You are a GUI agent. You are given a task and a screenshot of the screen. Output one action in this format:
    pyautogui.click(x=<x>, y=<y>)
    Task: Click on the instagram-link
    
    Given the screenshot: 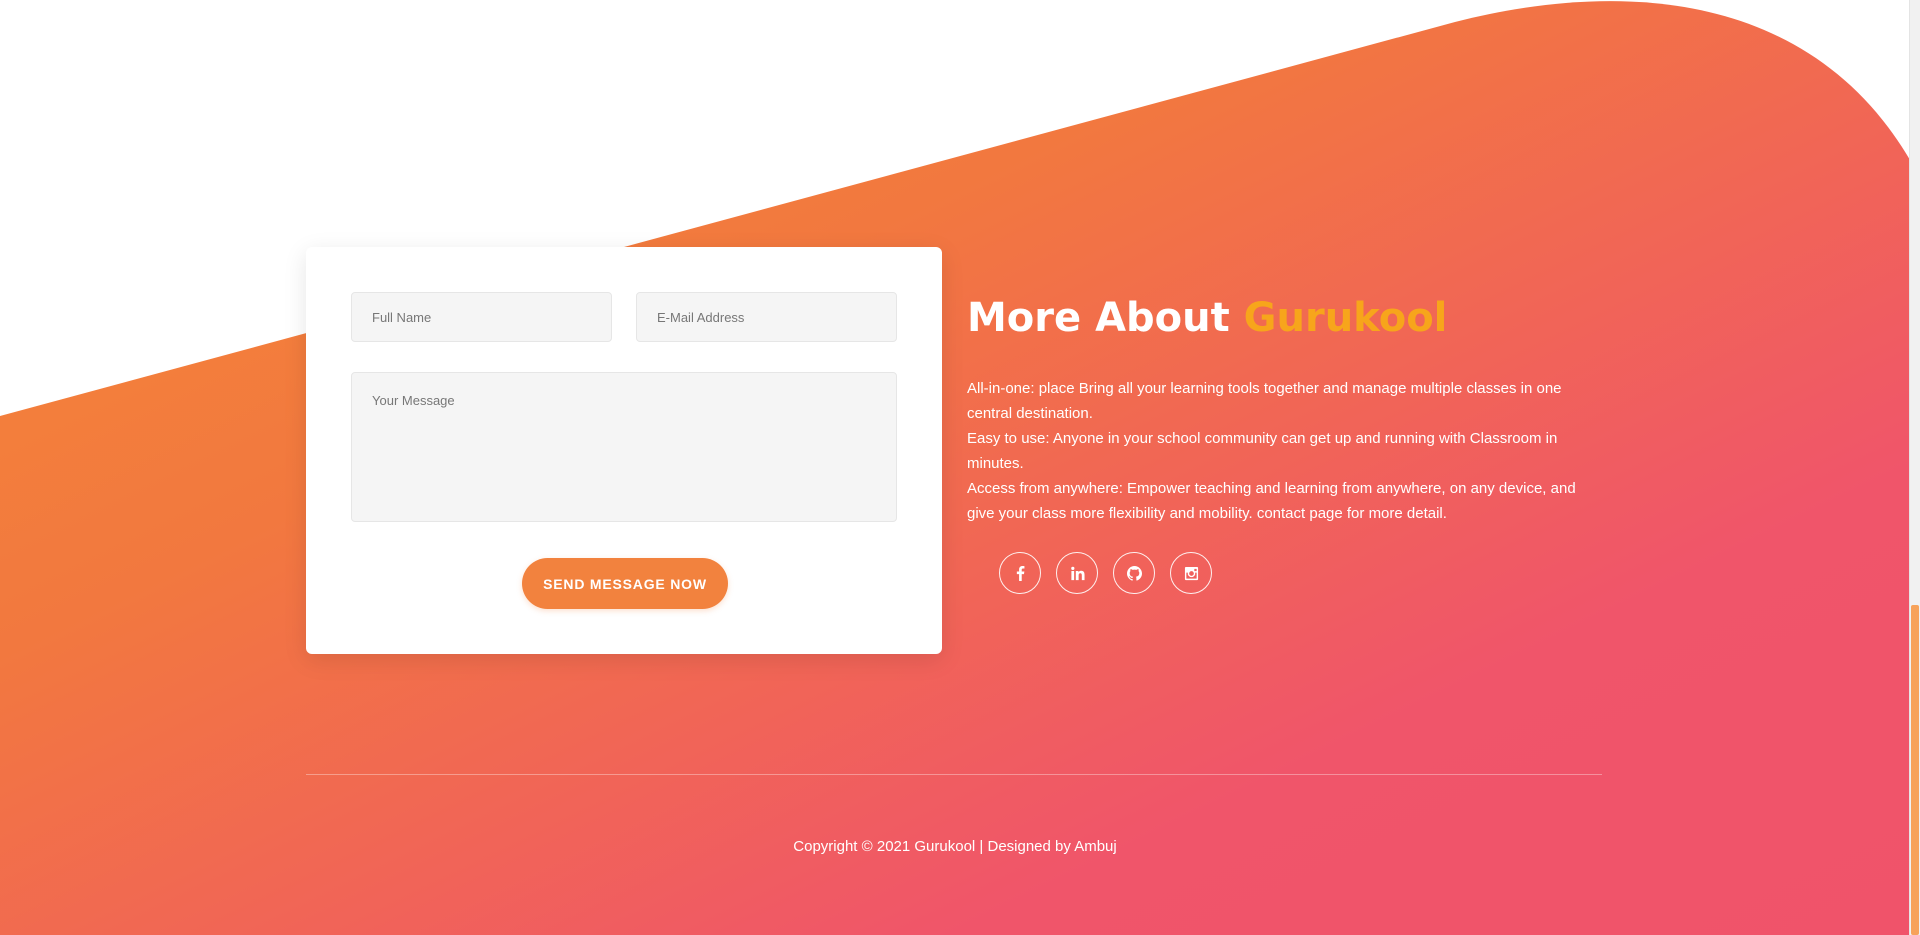 What is the action you would take?
    pyautogui.click(x=1191, y=573)
    